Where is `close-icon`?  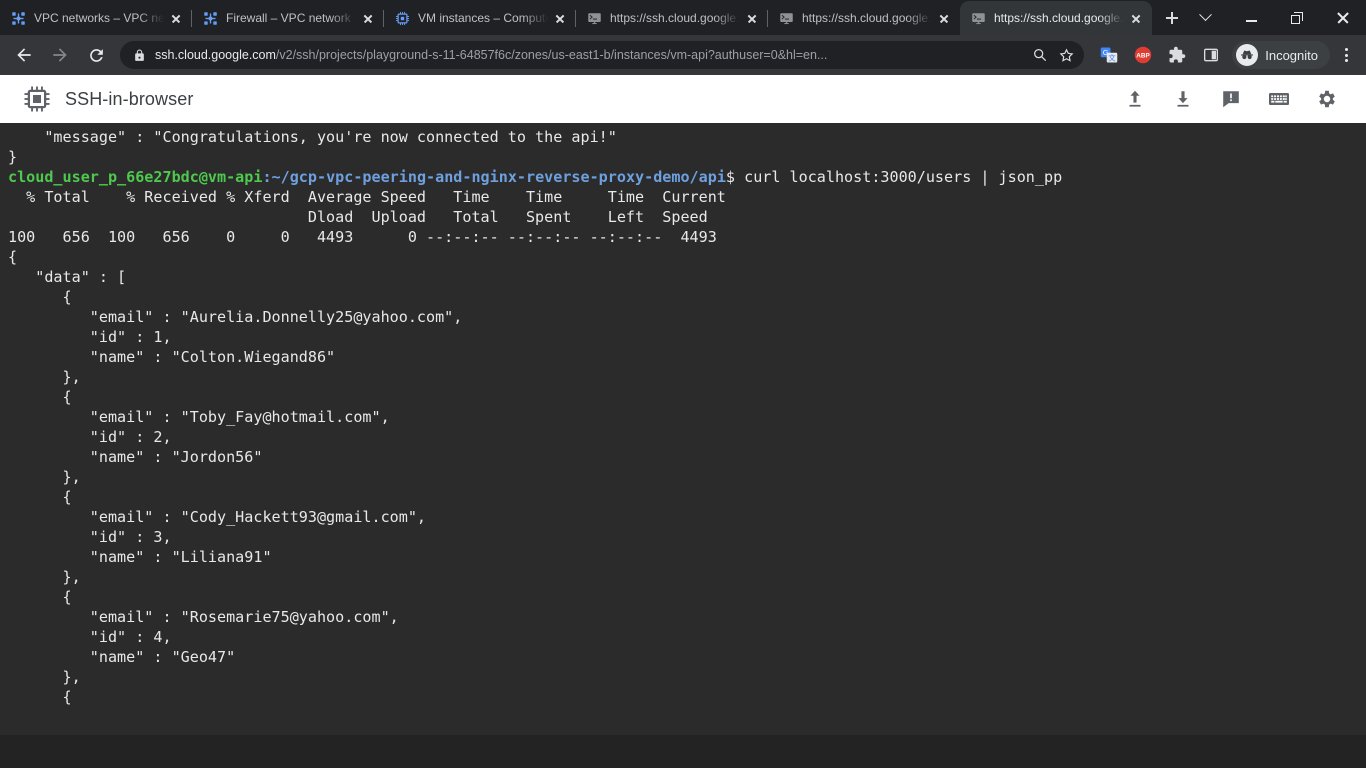 close-icon is located at coordinates (1343, 18).